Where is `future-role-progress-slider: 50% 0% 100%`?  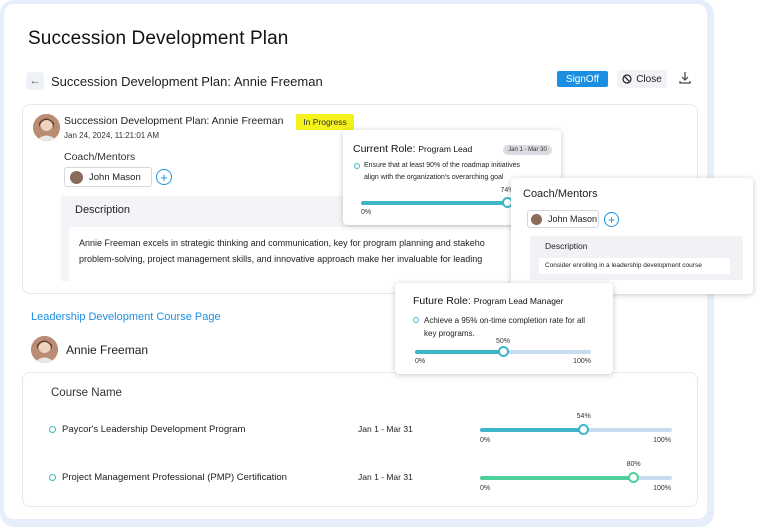 future-role-progress-slider: 50% 0% 100% is located at coordinates (503, 353).